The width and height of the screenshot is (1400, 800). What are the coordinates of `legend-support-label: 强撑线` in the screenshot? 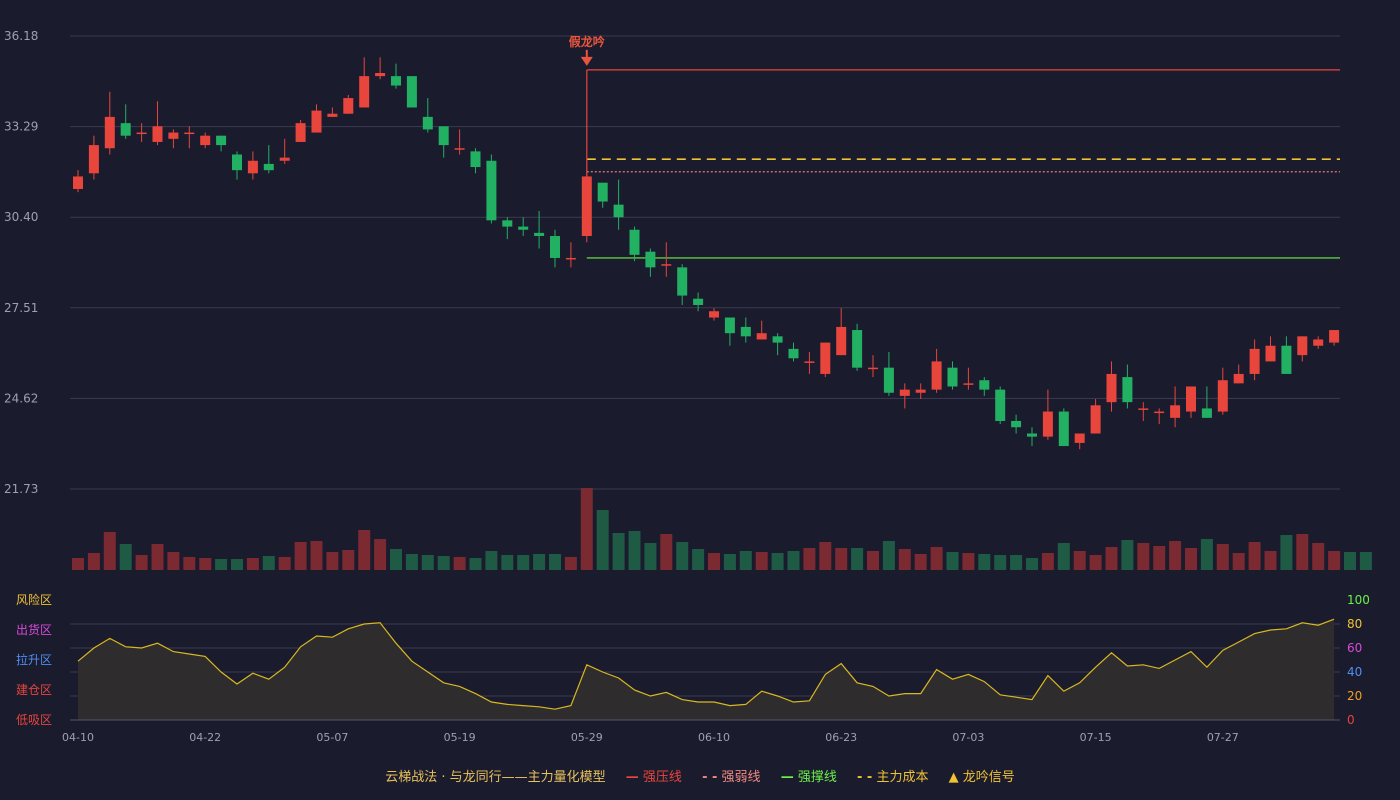 It's located at (817, 777).